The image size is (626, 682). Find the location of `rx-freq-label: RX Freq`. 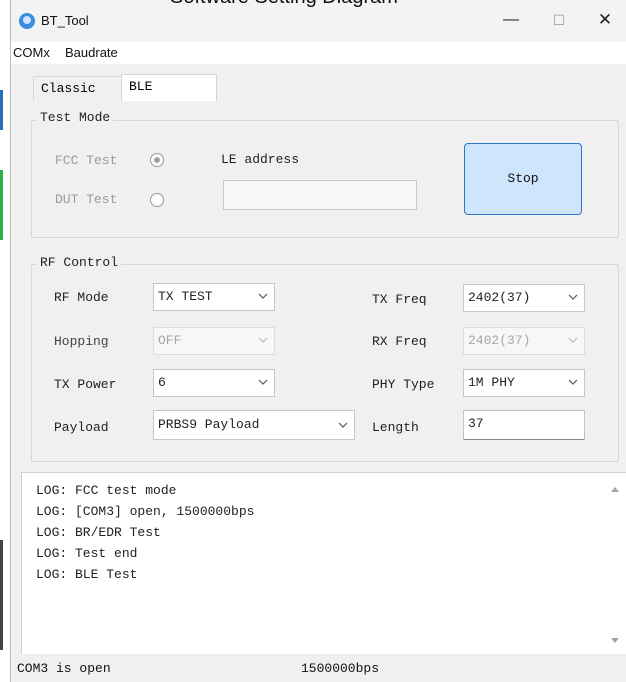

rx-freq-label: RX Freq is located at coordinates (399, 341).